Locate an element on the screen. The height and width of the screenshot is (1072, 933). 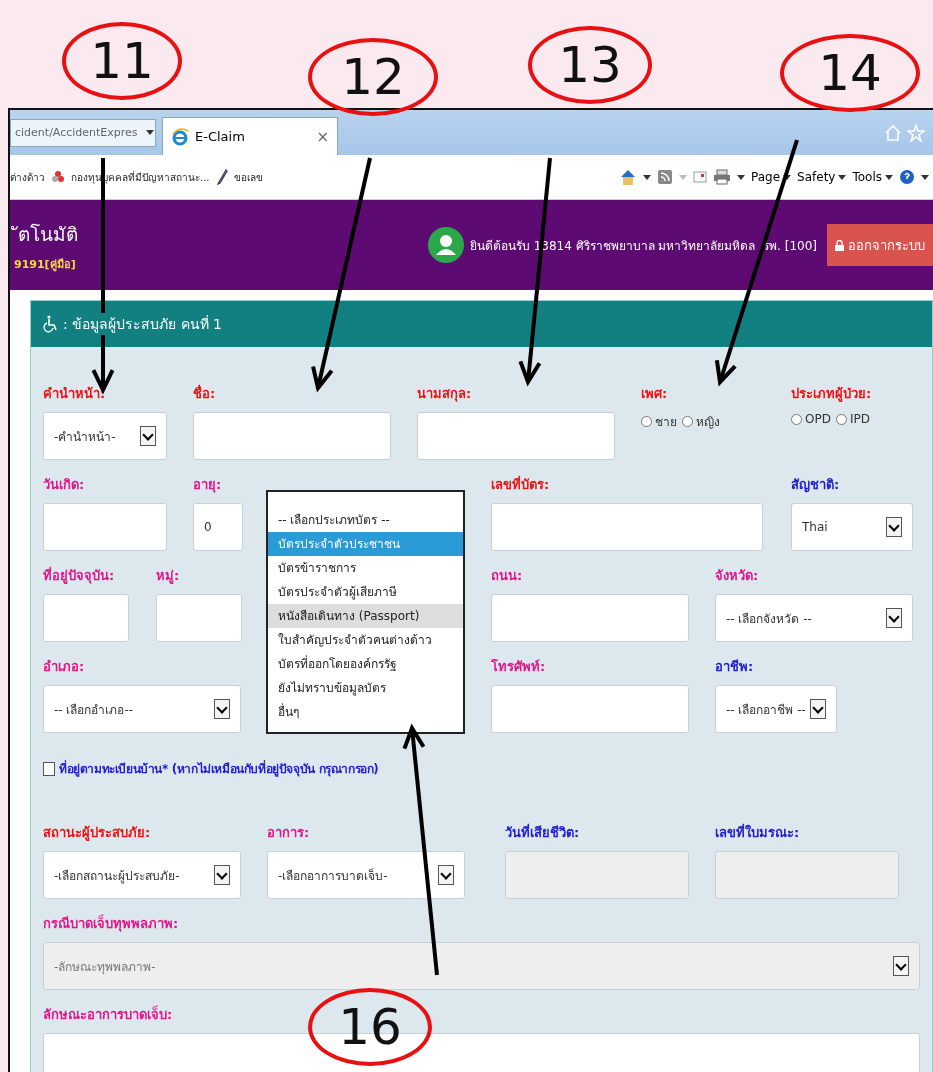
browser-tab: E-Claim × is located at coordinates (250, 136).